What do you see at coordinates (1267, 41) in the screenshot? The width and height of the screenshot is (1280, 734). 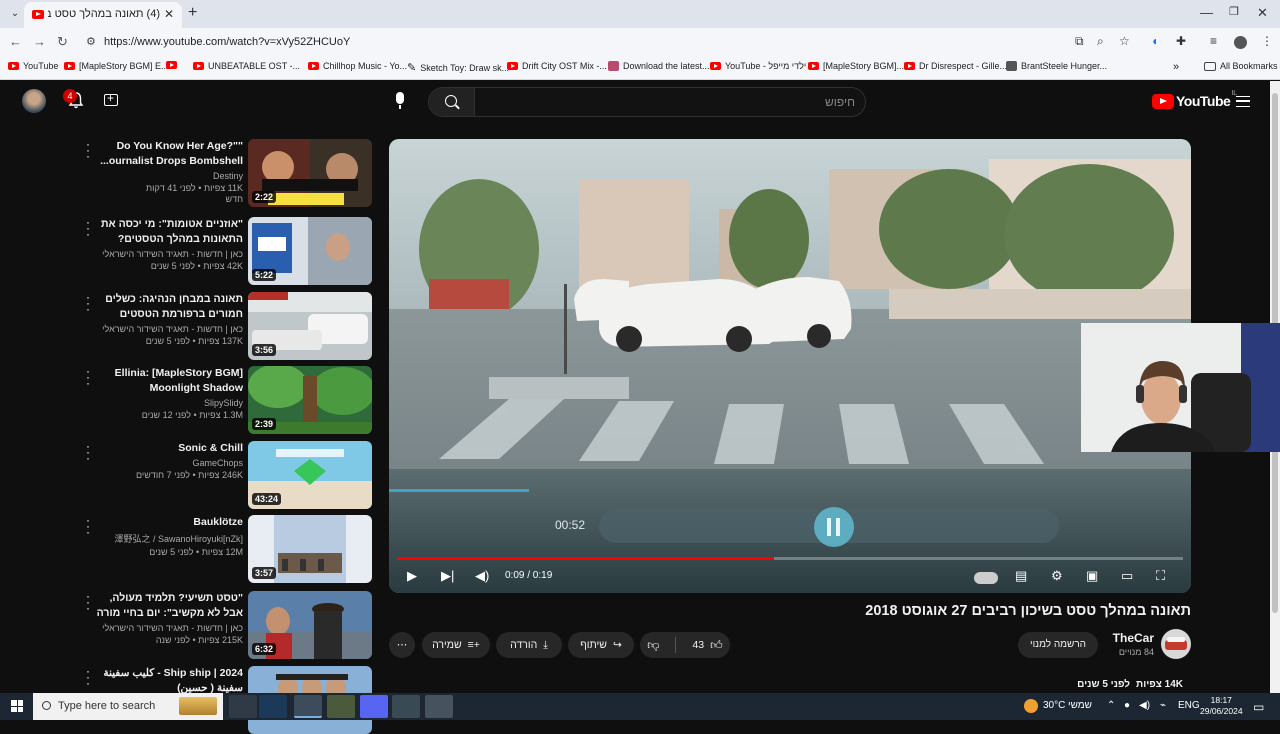 I see `browser-menu-icon: ⋮` at bounding box center [1267, 41].